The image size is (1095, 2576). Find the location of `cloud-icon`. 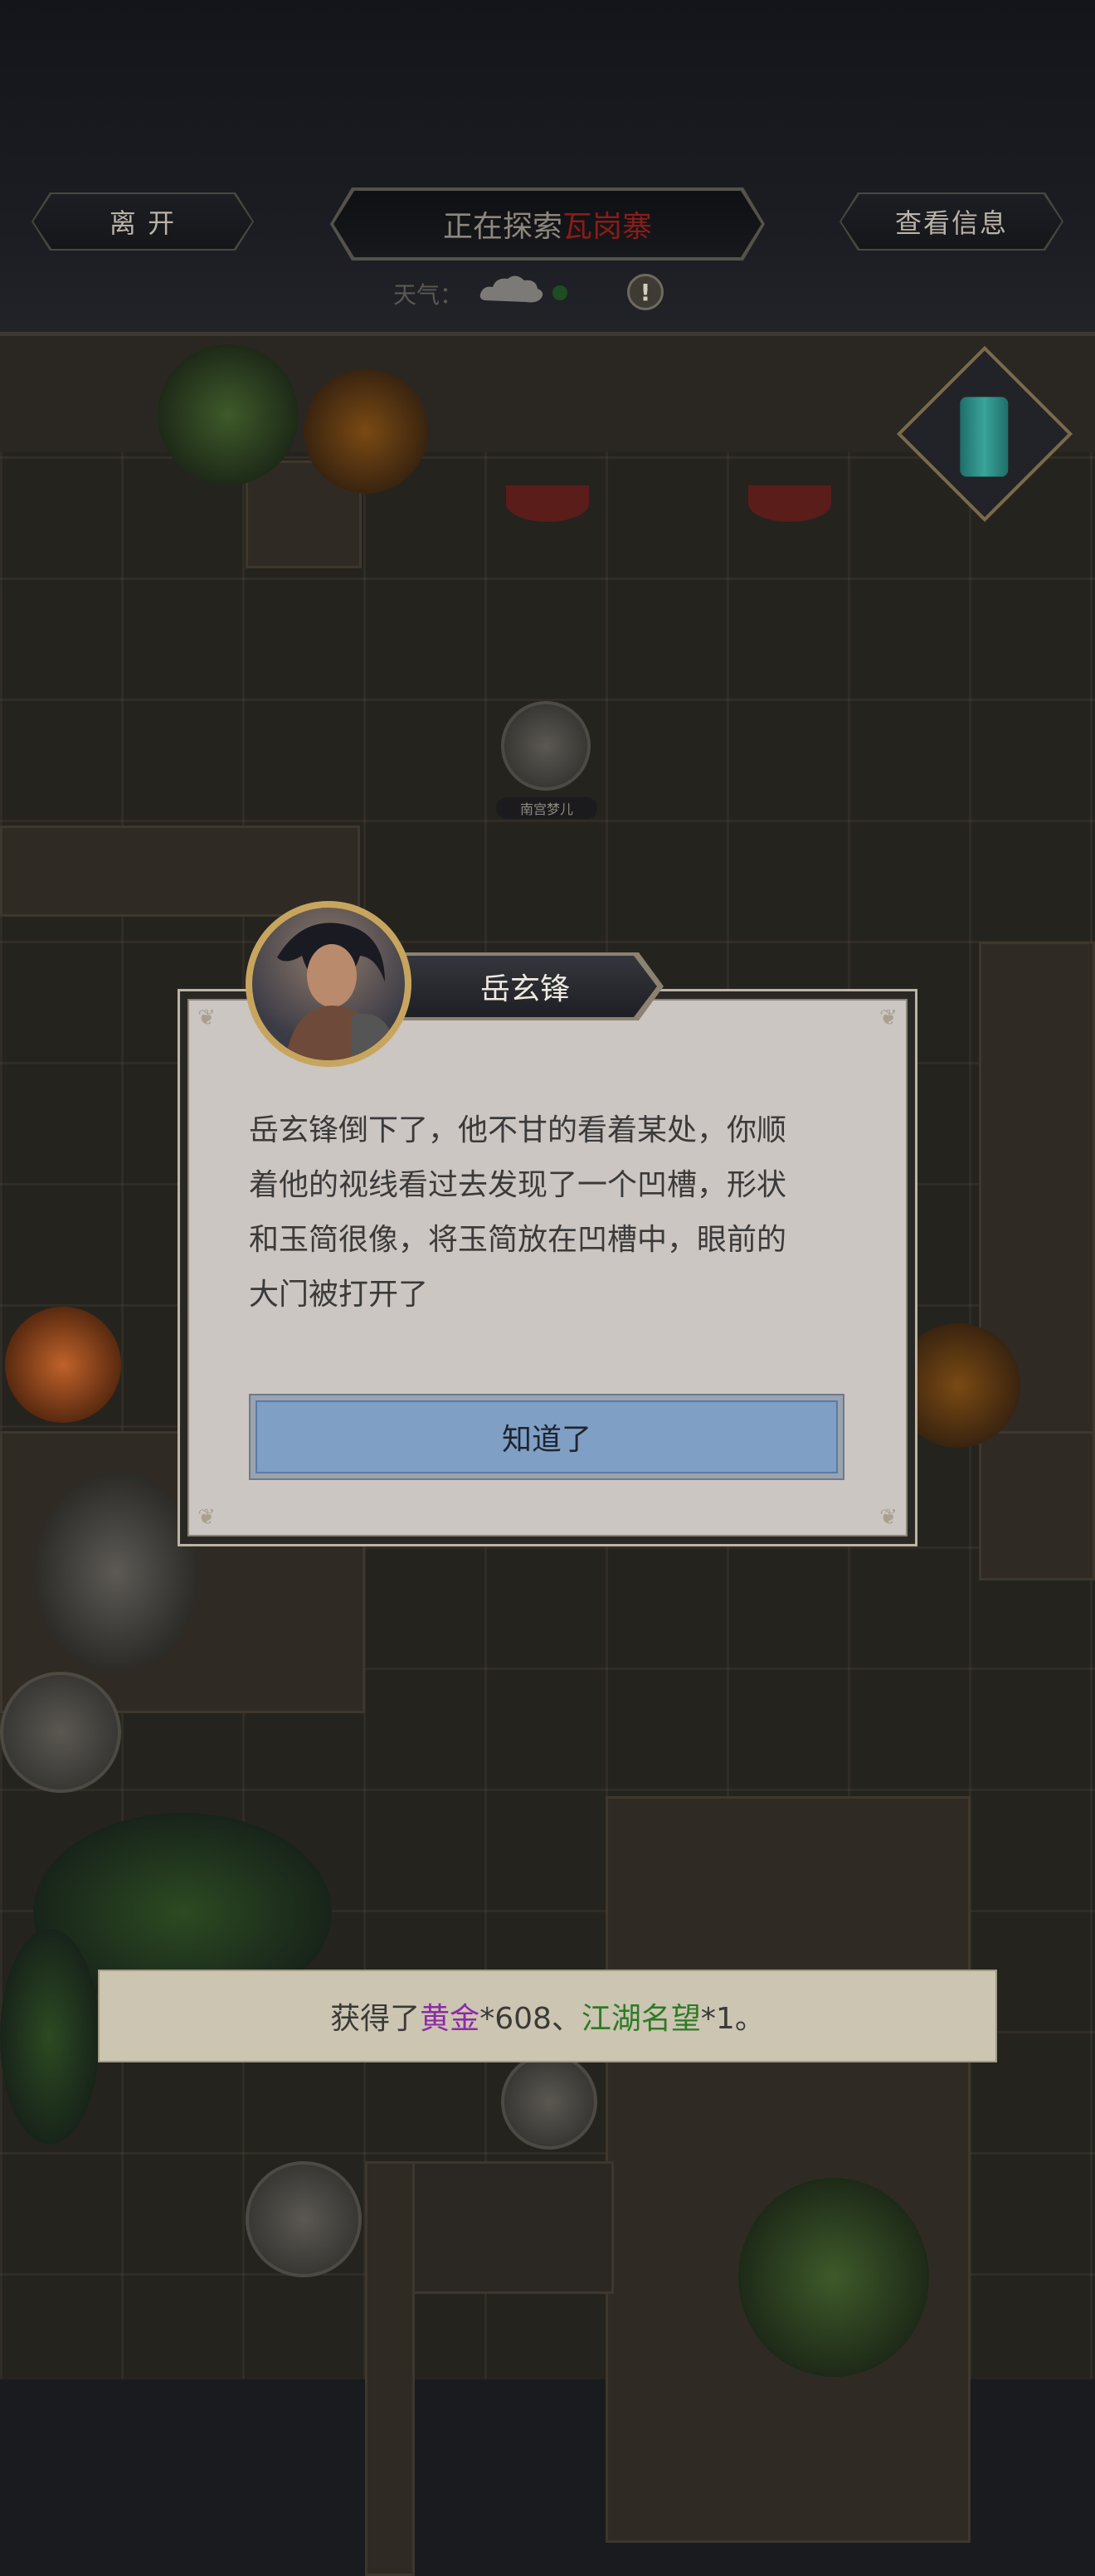

cloud-icon is located at coordinates (511, 289).